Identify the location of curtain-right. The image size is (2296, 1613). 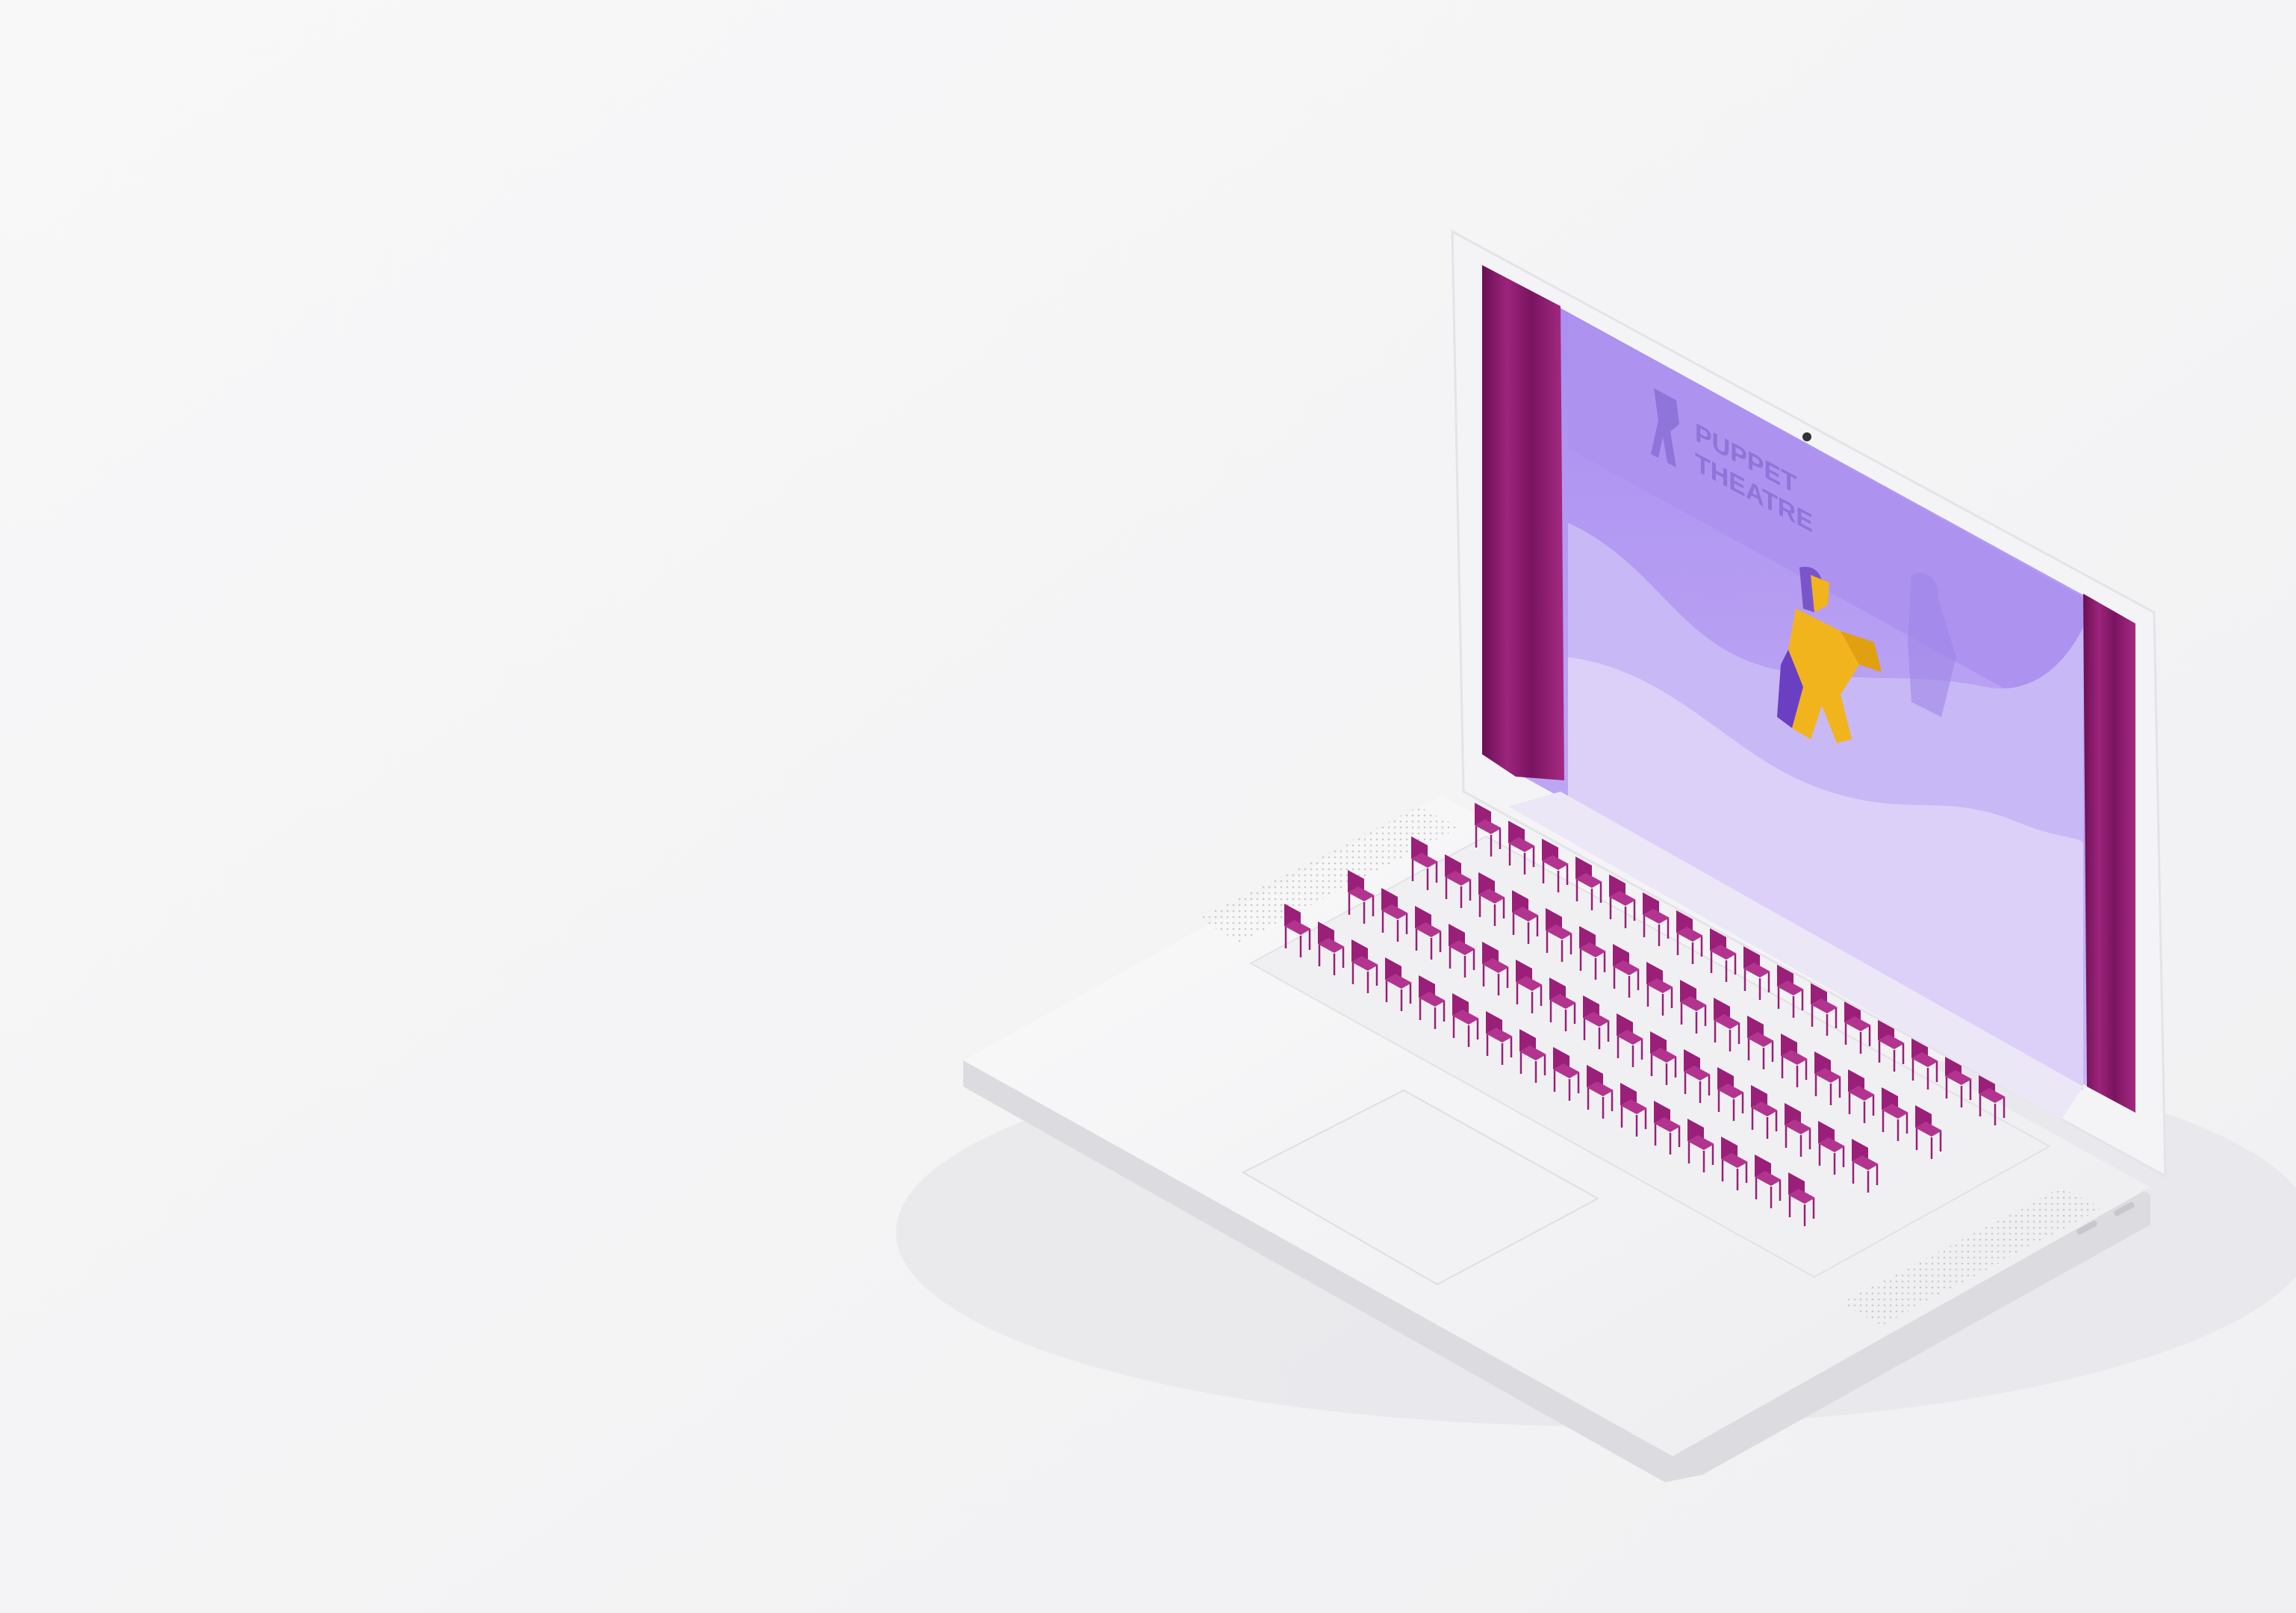
(2109, 853).